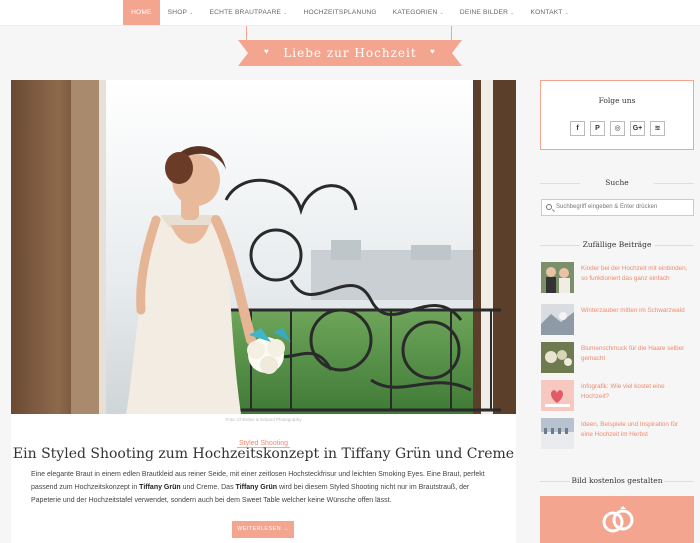 This screenshot has width=700, height=543. What do you see at coordinates (549, 12) in the screenshot?
I see `nav-item-kontakt: KONTAKT ⌄` at bounding box center [549, 12].